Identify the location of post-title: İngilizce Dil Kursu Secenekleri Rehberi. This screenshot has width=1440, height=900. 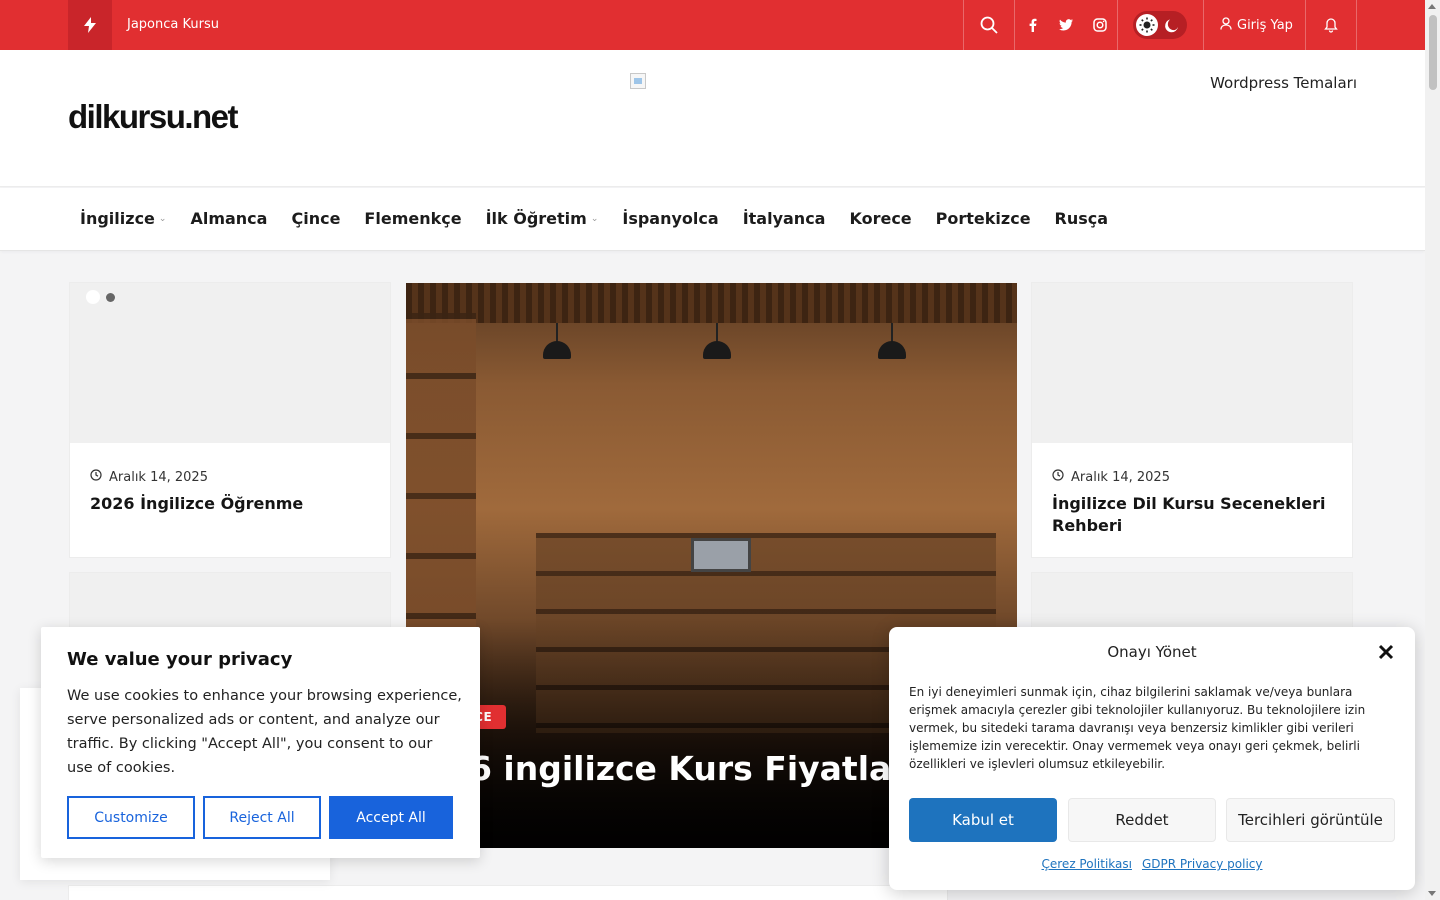
(1192, 515).